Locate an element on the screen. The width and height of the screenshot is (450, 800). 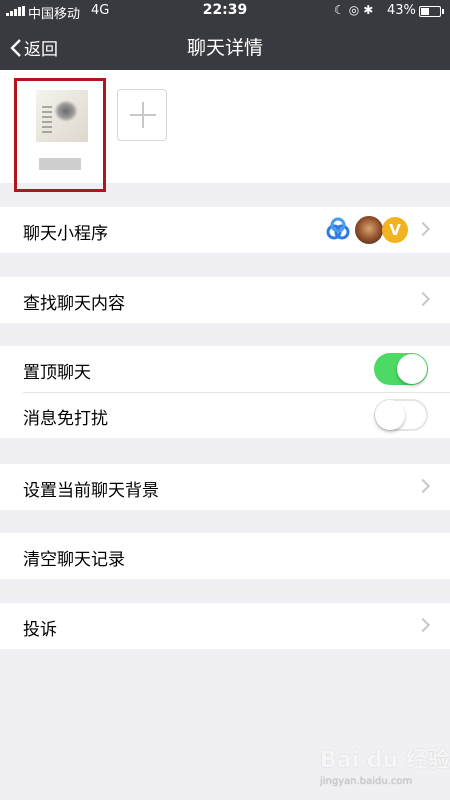
add-member-button is located at coordinates (142, 115).